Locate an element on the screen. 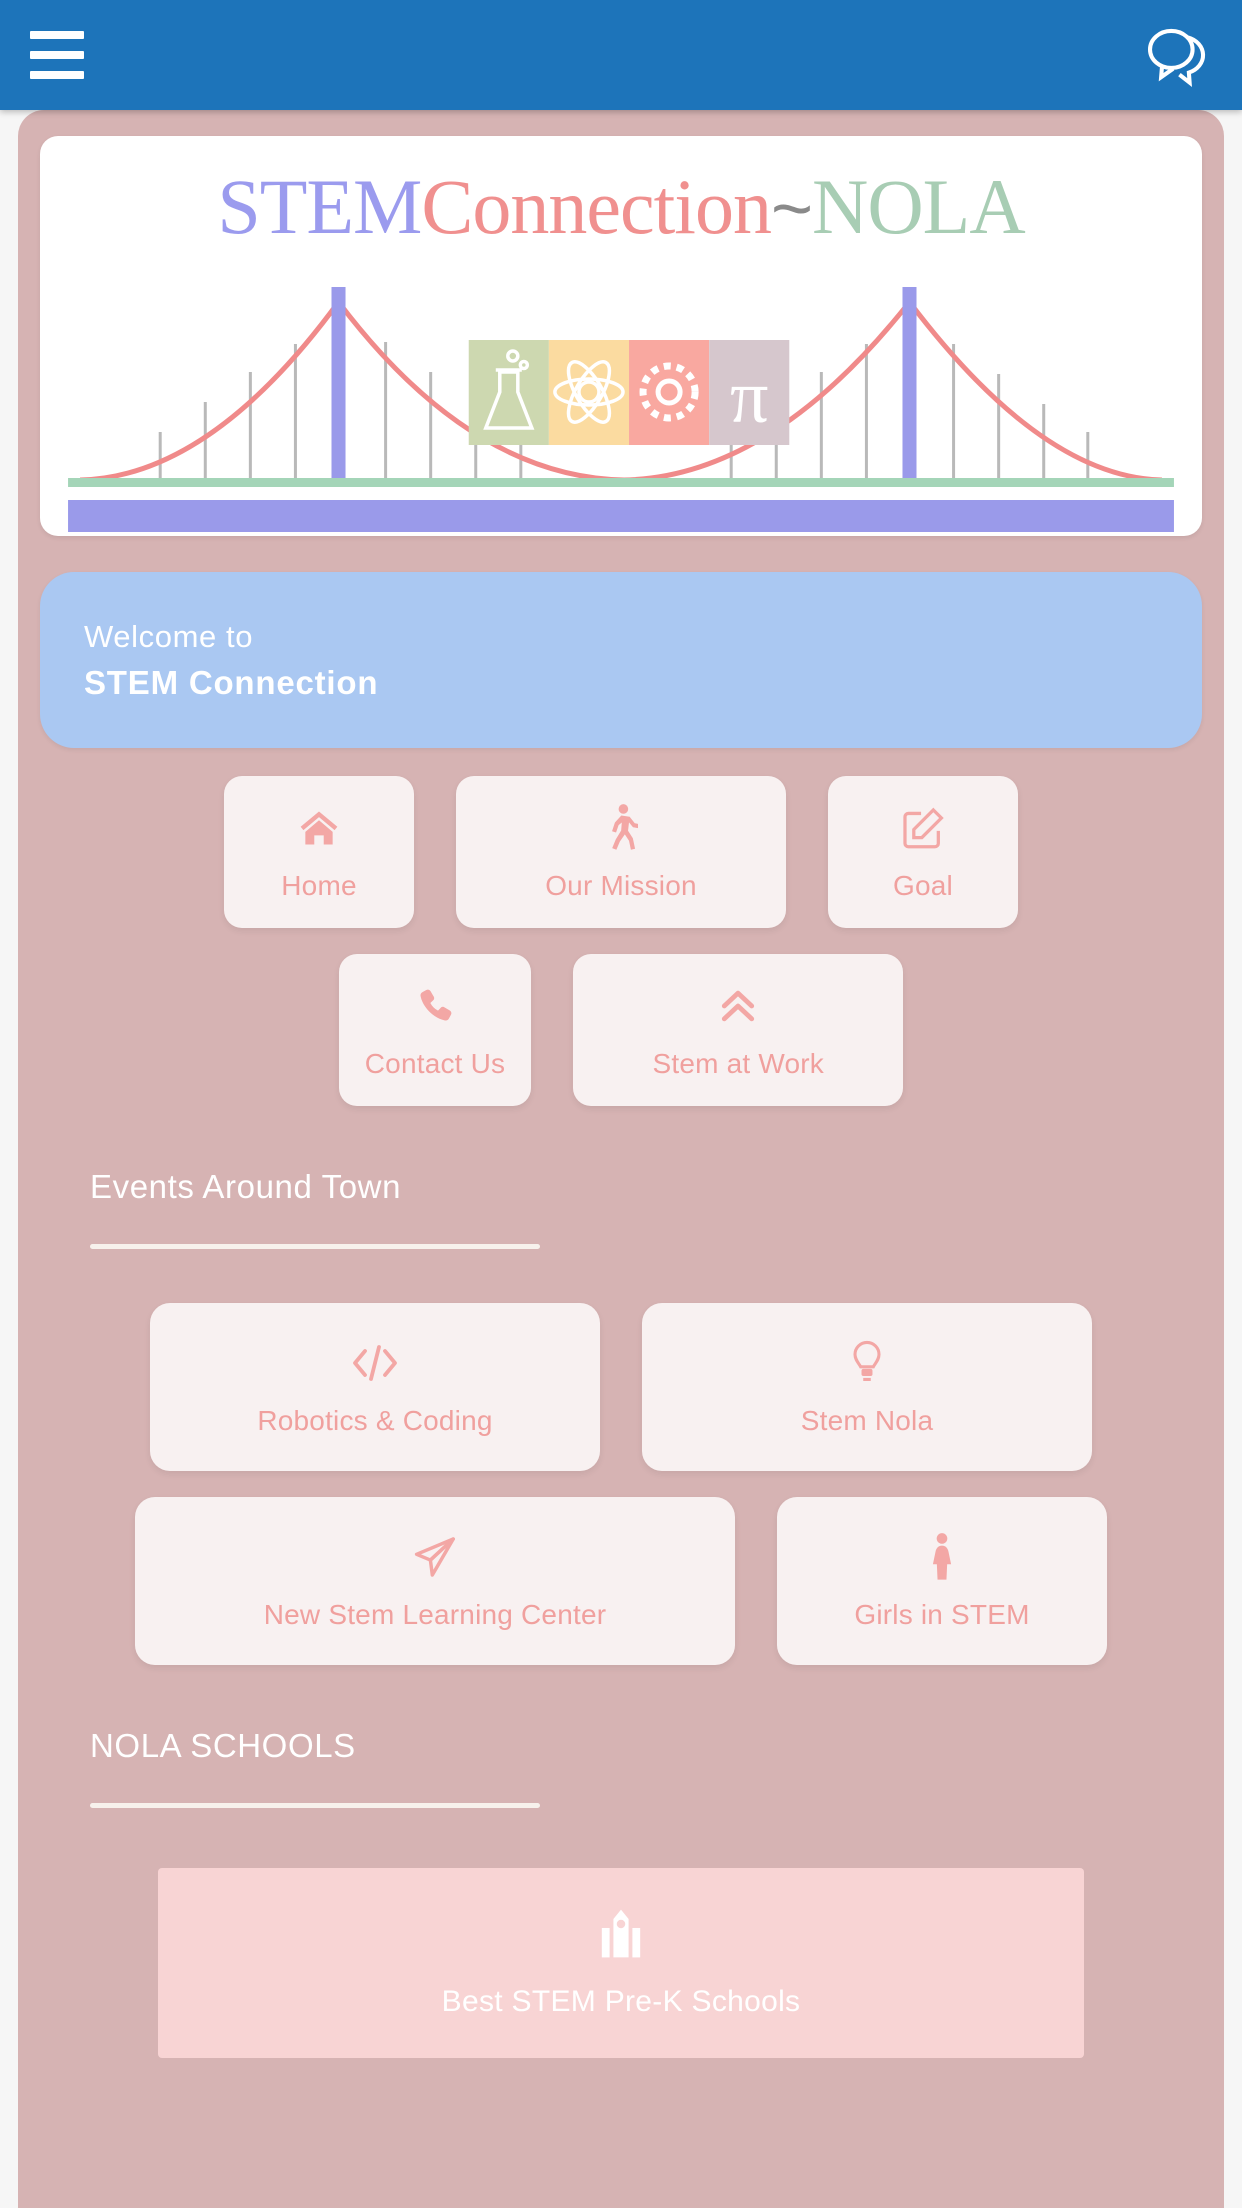  app-header-bar is located at coordinates (621, 55).